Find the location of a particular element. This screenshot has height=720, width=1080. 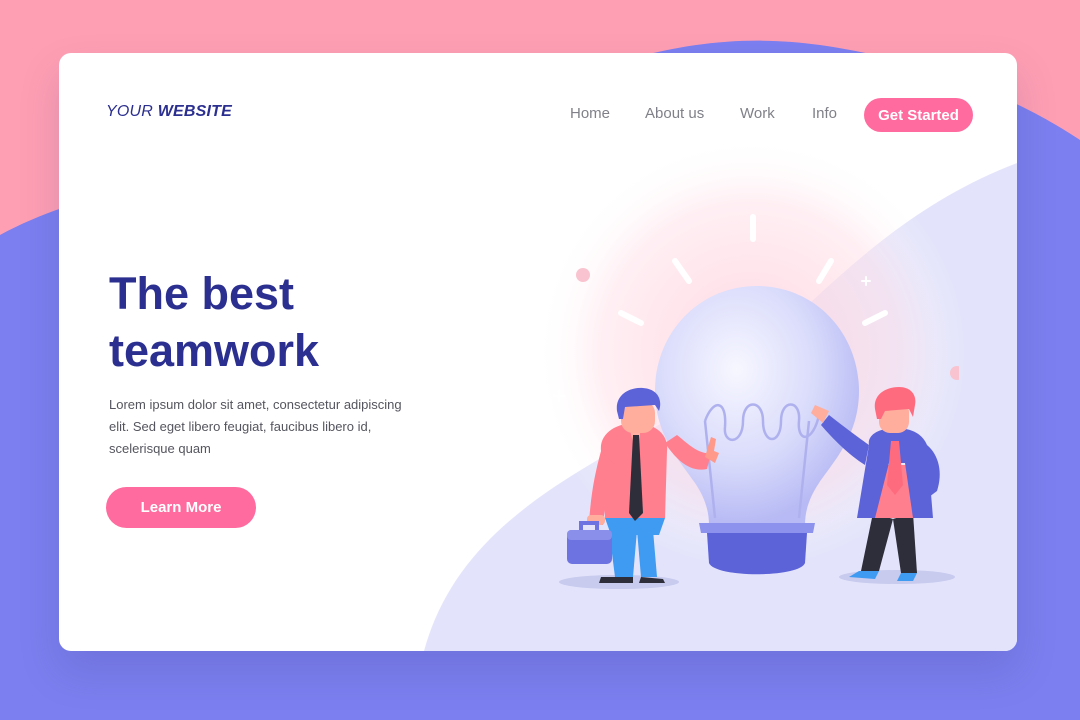

get-started-button: Get Started is located at coordinates (918, 115).